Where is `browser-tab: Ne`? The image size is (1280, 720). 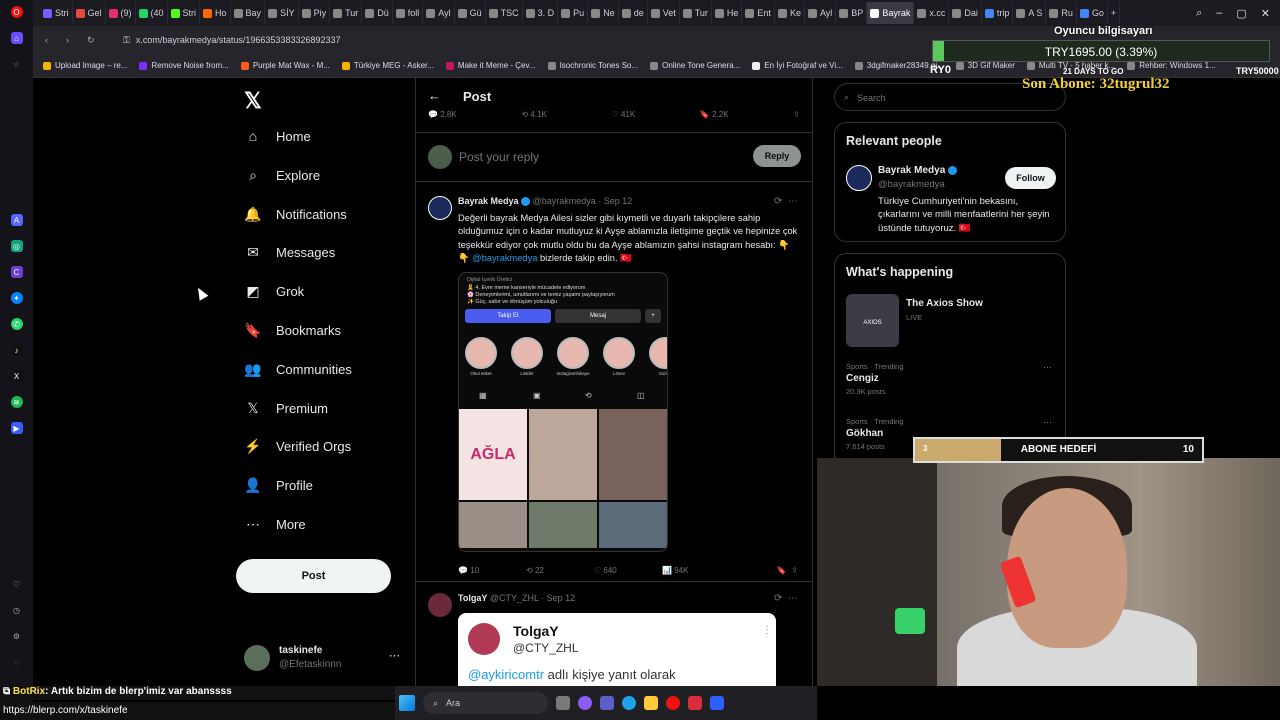
browser-tab: Ne is located at coordinates (603, 13).